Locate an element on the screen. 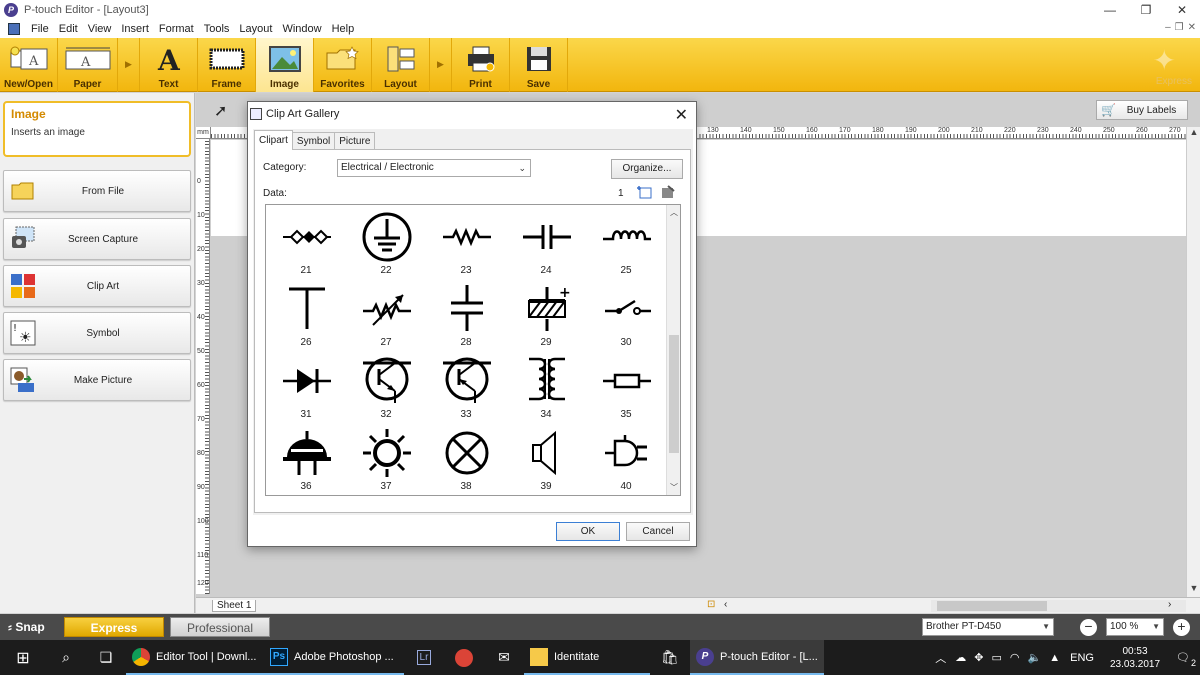 The width and height of the screenshot is (1200, 675). cloud-icon: ☁ is located at coordinates (960, 657).